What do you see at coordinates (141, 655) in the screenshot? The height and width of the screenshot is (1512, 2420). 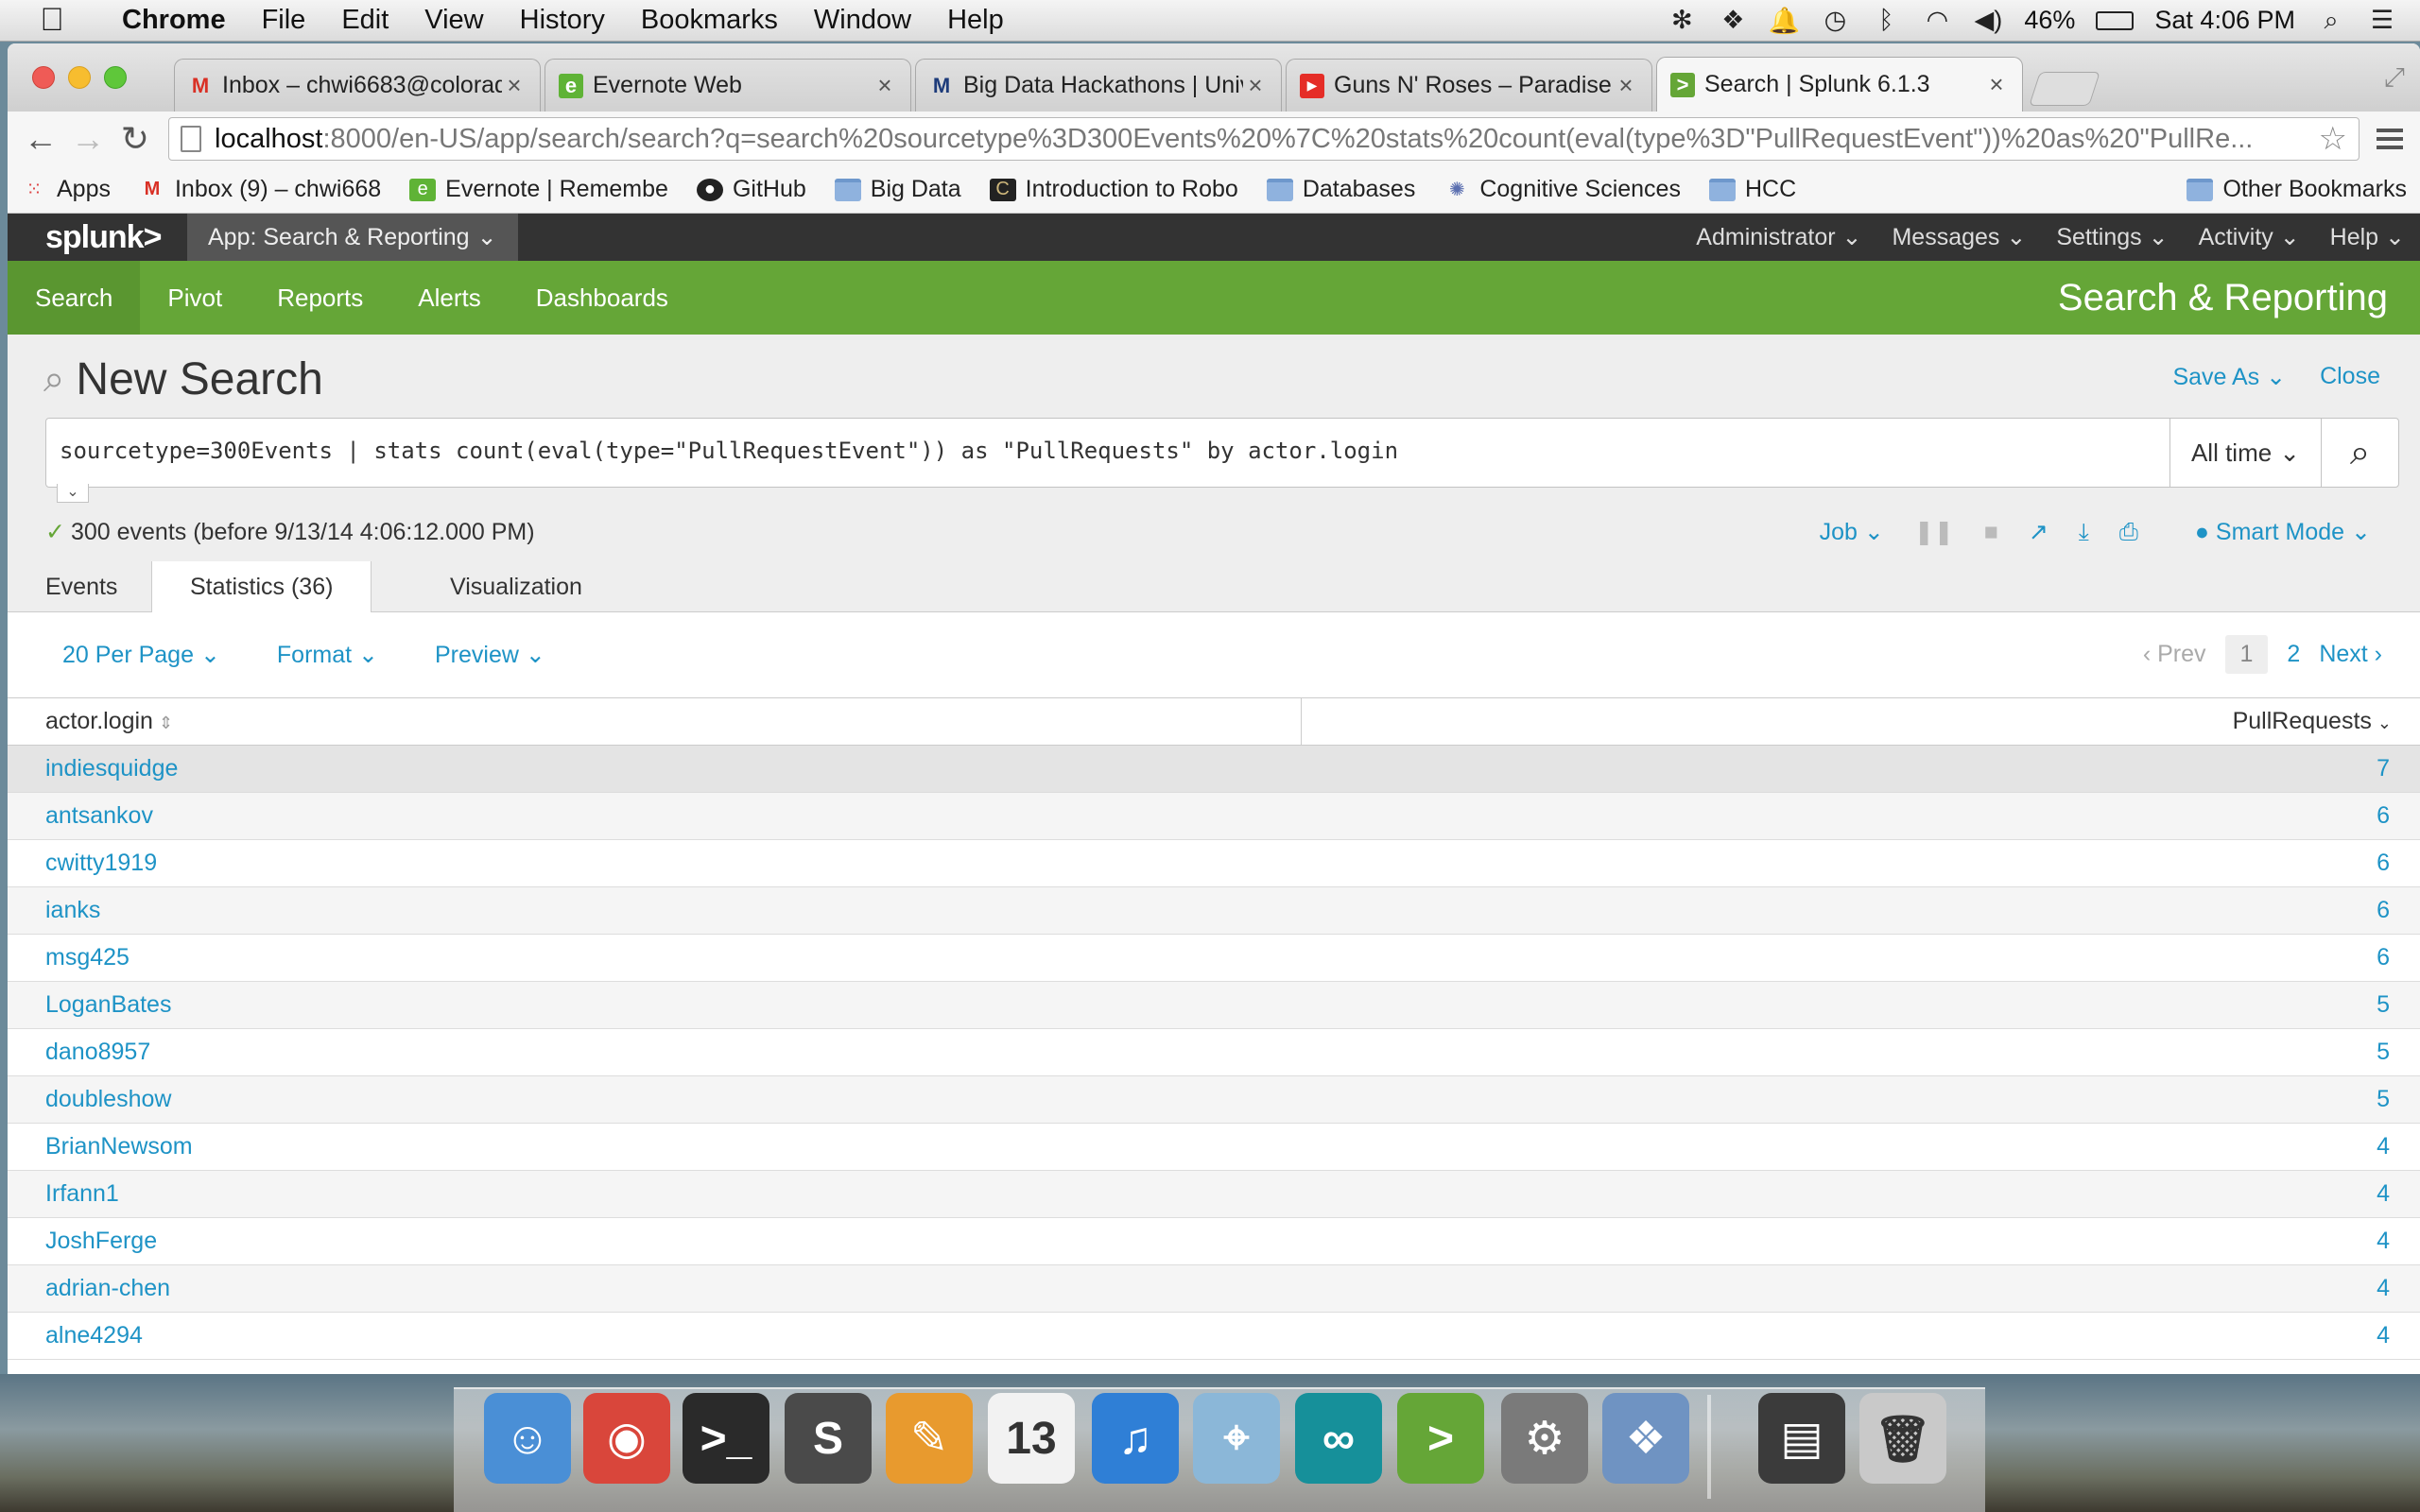 I see `per-page-dropdown: 20 Per Page ⌄` at bounding box center [141, 655].